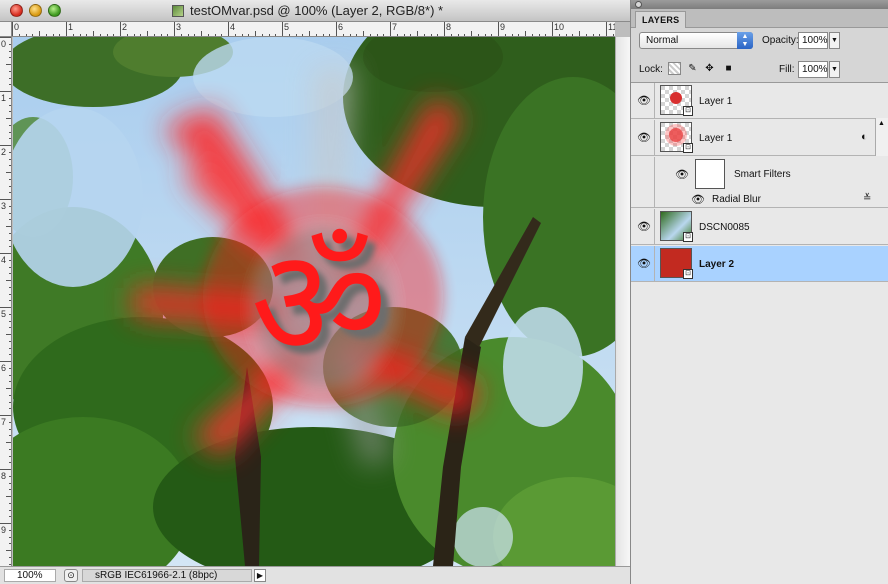 The image size is (888, 584). What do you see at coordinates (759, 264) in the screenshot?
I see `layer-row-selected: 👁 ⊡ Layer 2` at bounding box center [759, 264].